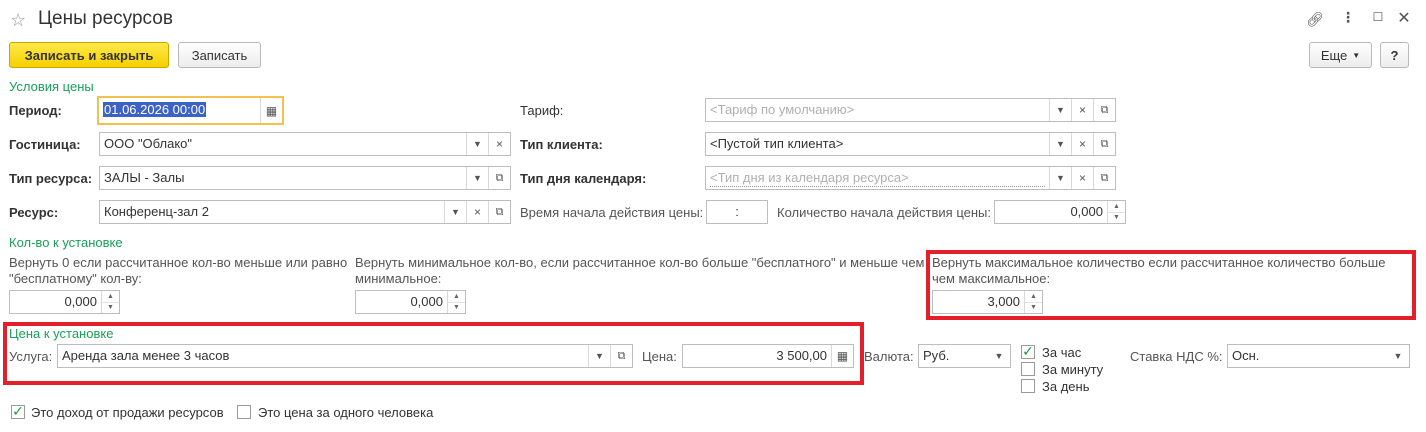 Image resolution: width=1426 pixels, height=432 pixels. What do you see at coordinates (1104, 178) in the screenshot?
I see `calendar-day-type-open-icon: ⧉` at bounding box center [1104, 178].